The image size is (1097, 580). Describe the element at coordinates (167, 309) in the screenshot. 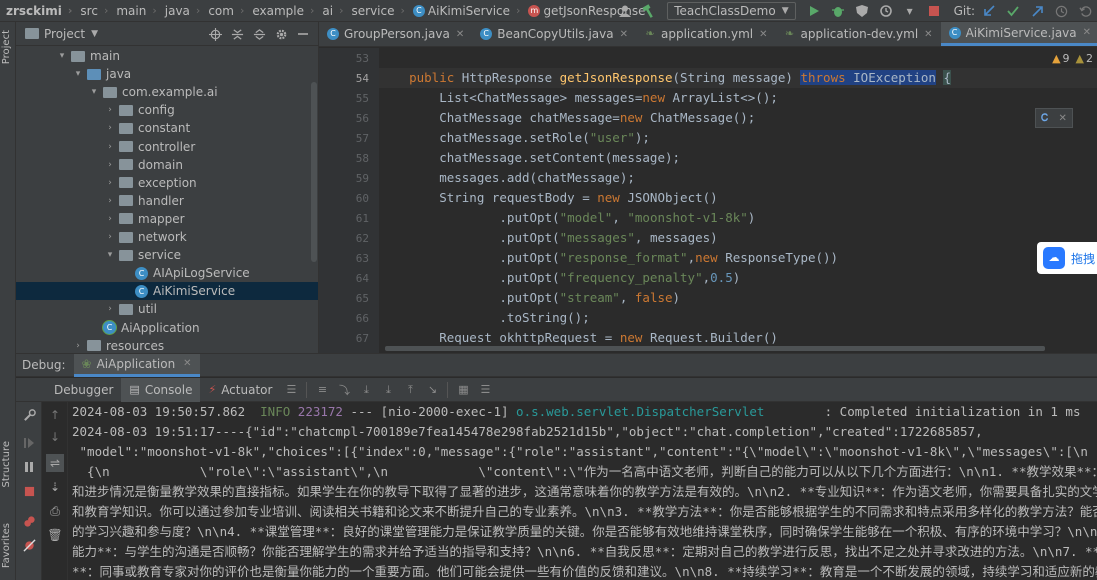

I see `tree-item-util: › util` at that location.